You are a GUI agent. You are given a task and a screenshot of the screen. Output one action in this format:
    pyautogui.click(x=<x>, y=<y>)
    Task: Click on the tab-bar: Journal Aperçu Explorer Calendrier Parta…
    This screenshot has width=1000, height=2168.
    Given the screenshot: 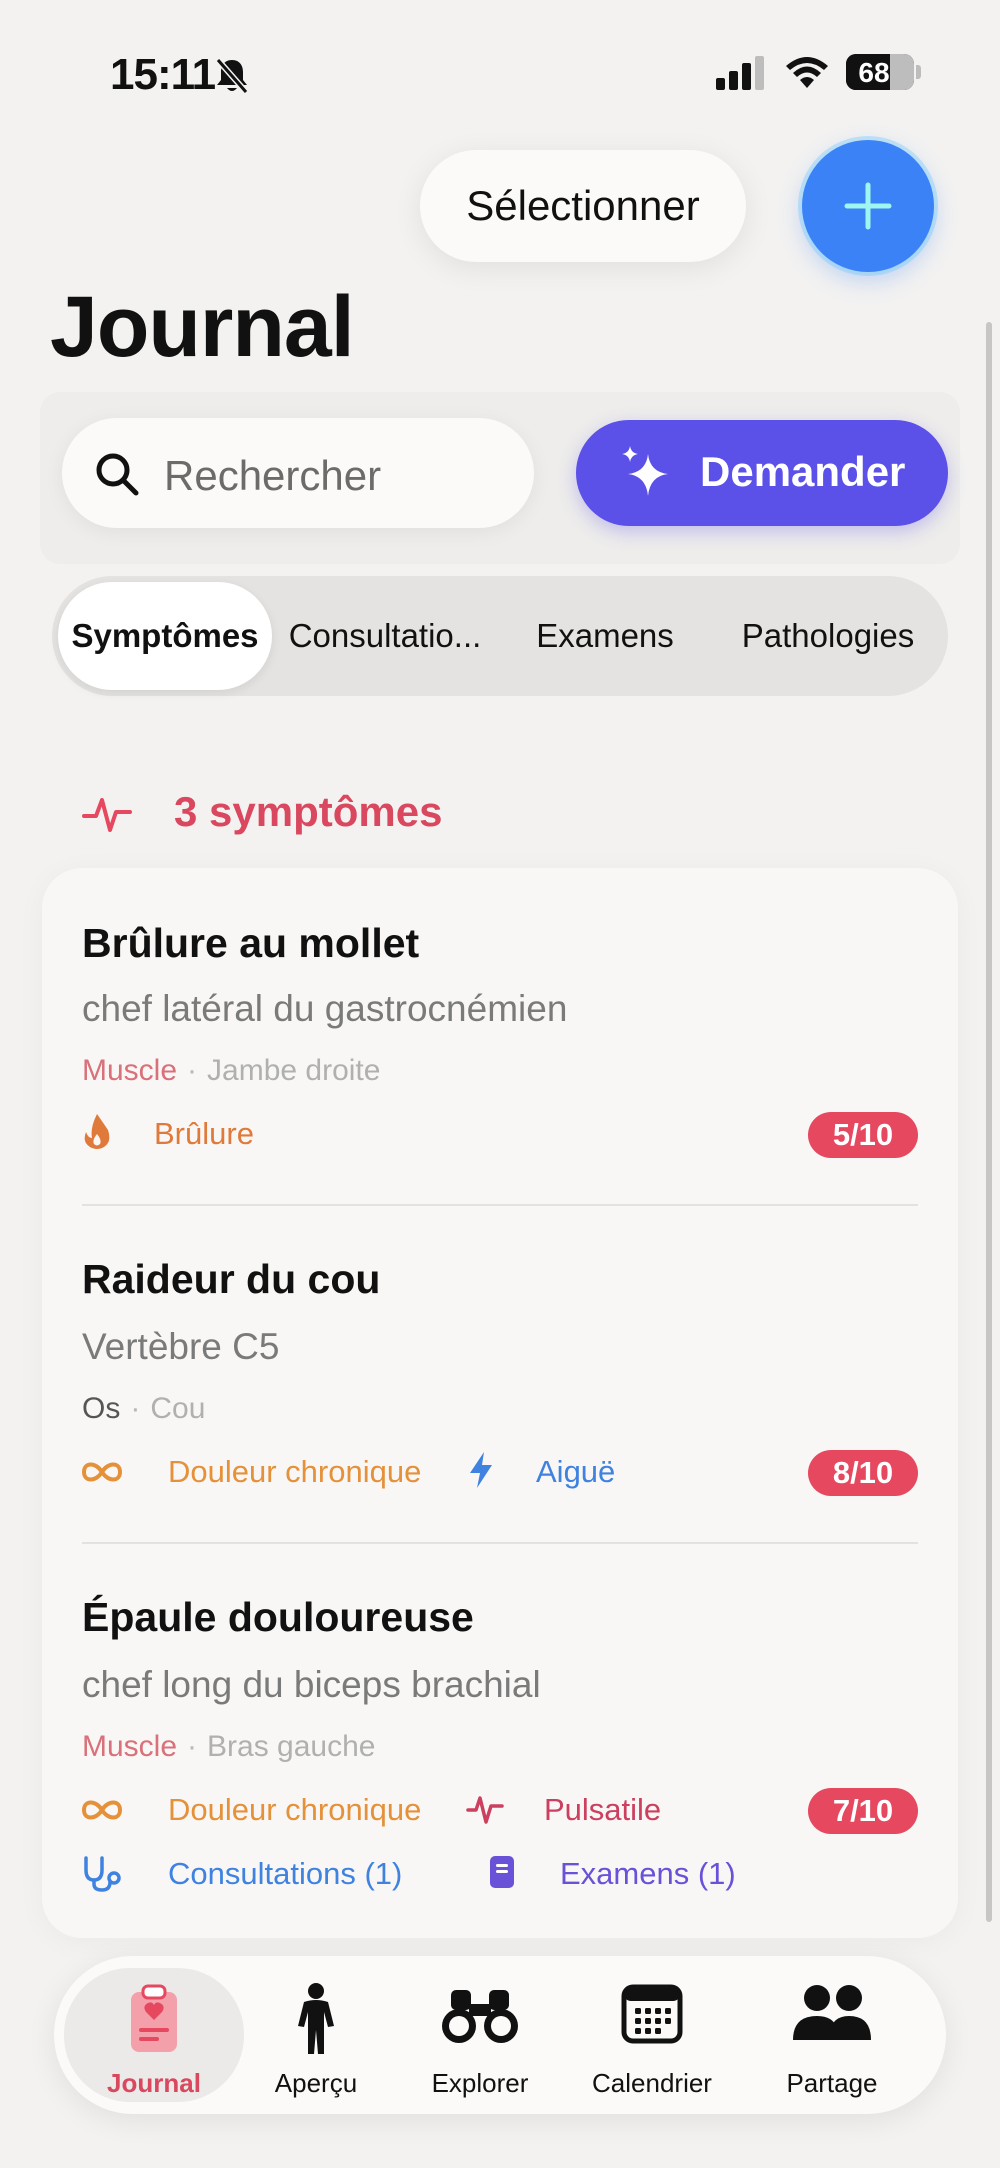 What is the action you would take?
    pyautogui.click(x=500, y=2035)
    